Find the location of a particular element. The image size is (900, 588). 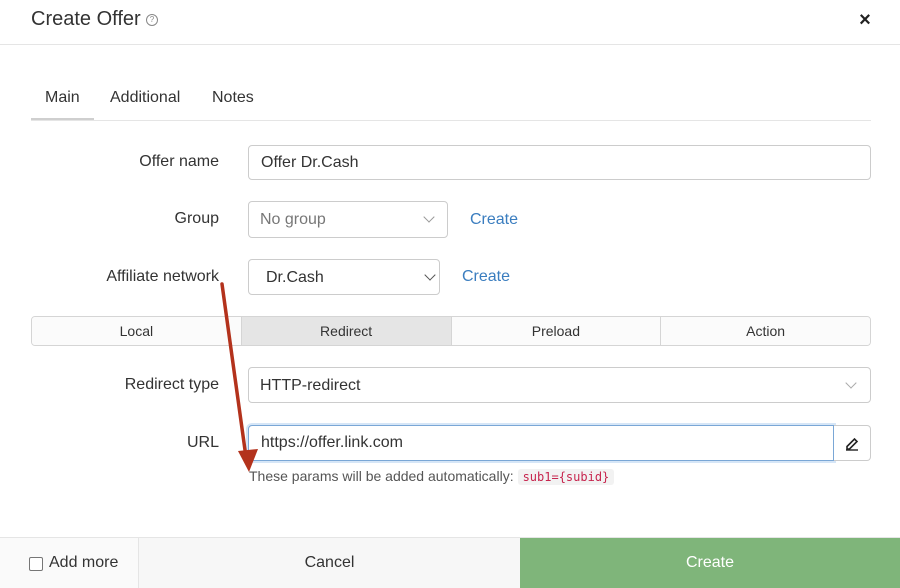

tab-additional: Additional is located at coordinates (145, 98).